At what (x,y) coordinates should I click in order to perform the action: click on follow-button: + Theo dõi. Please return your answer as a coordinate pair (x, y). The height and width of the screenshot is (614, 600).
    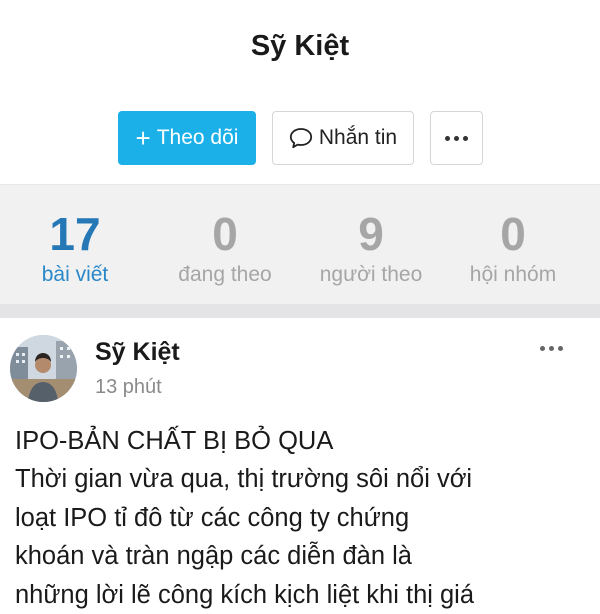
    Looking at the image, I should click on (187, 138).